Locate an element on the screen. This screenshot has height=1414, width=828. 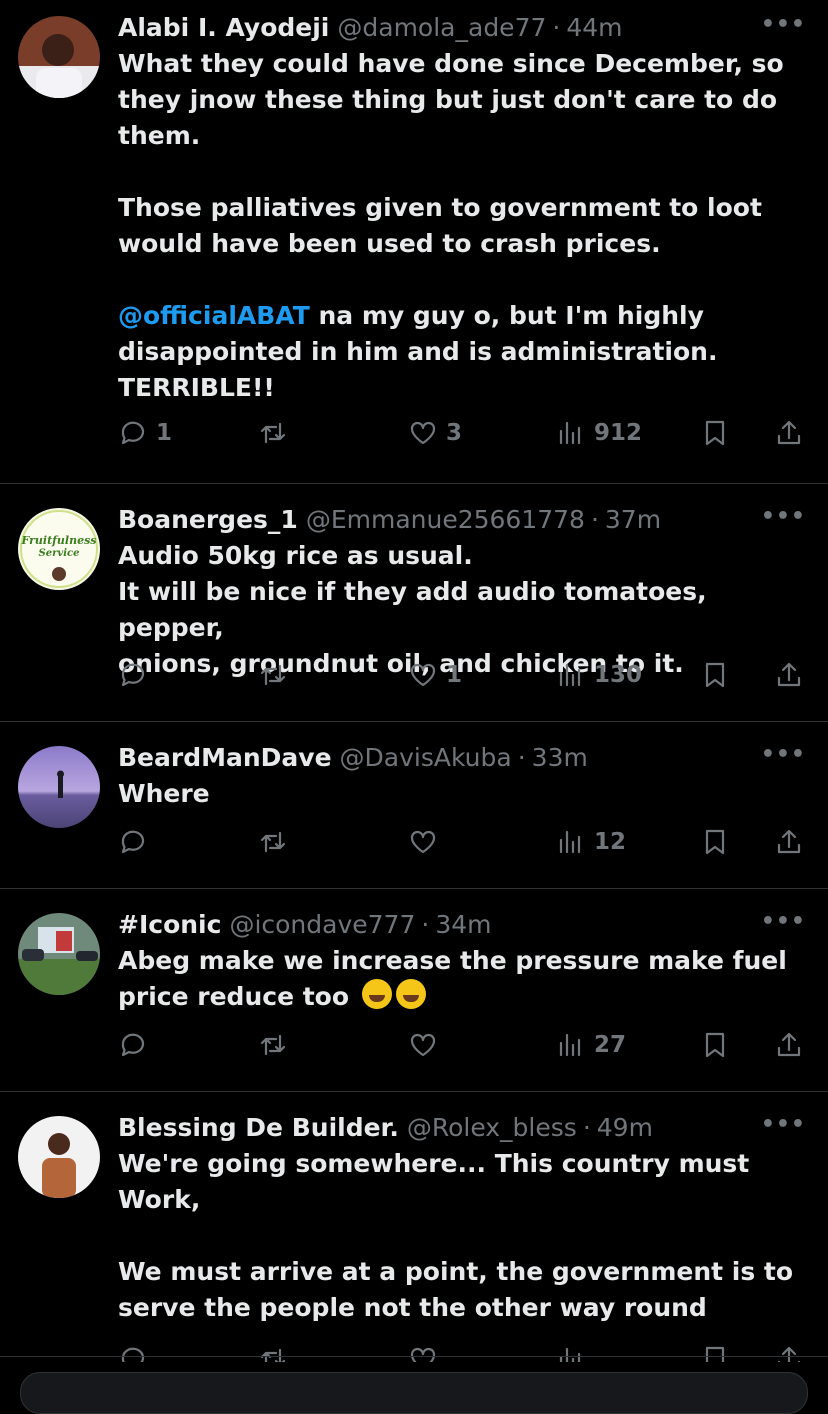
view-count: 912 is located at coordinates (618, 433).